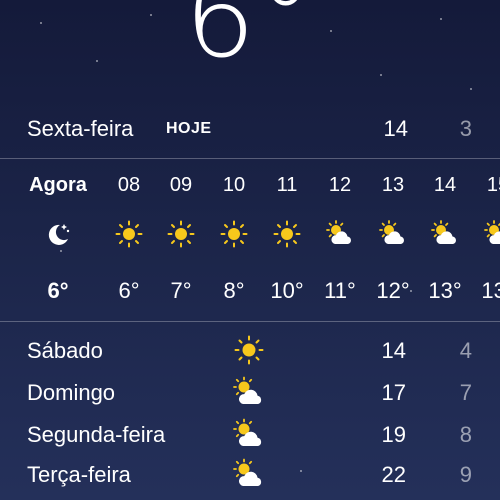 The height and width of the screenshot is (500, 500). I want to click on daily-row-terca: Terça-feira 22 9, so click(250, 474).